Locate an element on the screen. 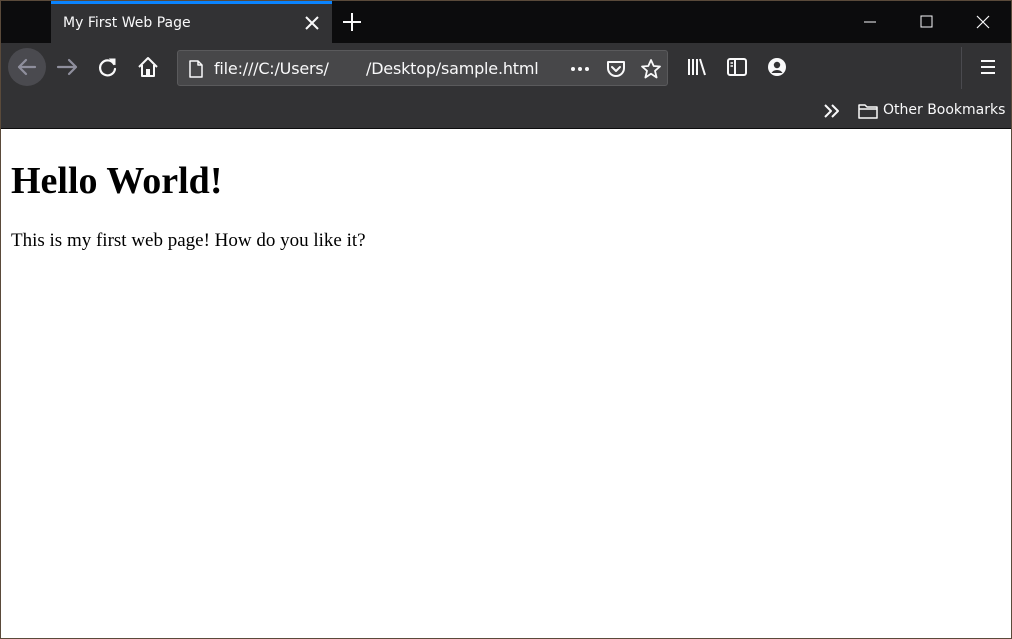  tab-active: My First Web Page is located at coordinates (191, 22).